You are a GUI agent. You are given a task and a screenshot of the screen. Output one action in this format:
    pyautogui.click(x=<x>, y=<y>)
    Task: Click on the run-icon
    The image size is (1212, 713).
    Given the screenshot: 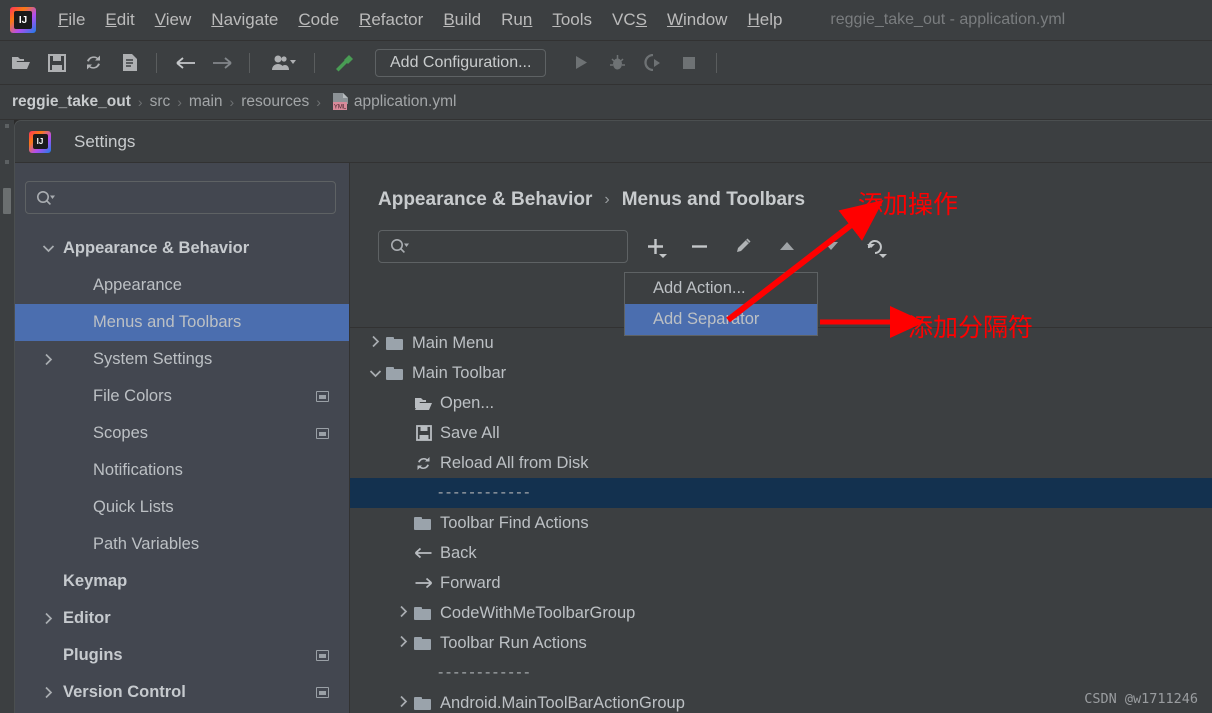 What is the action you would take?
    pyautogui.click(x=581, y=63)
    